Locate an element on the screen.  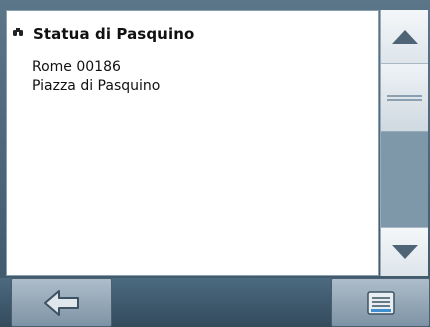
back-arrow-icon is located at coordinates (61, 302).